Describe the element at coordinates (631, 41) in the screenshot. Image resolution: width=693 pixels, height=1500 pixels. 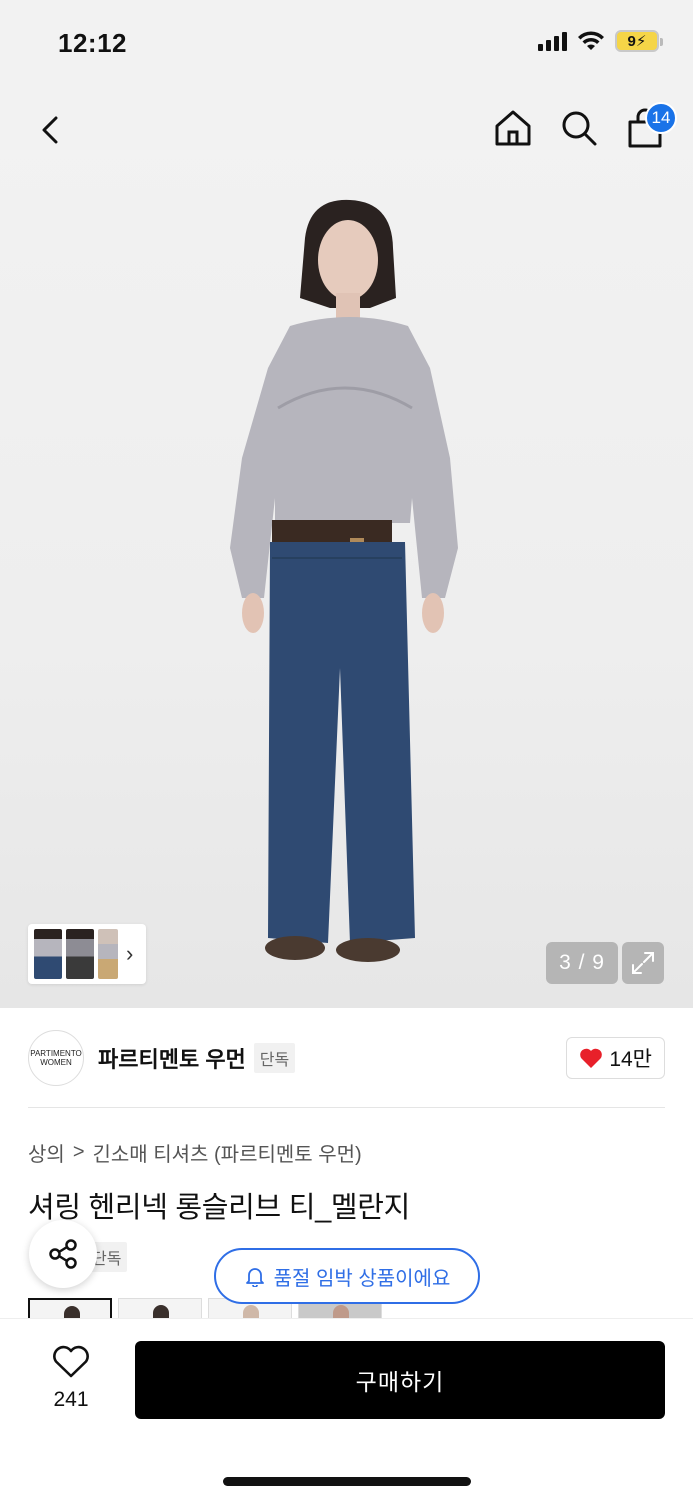
I see `battery-level: 9` at that location.